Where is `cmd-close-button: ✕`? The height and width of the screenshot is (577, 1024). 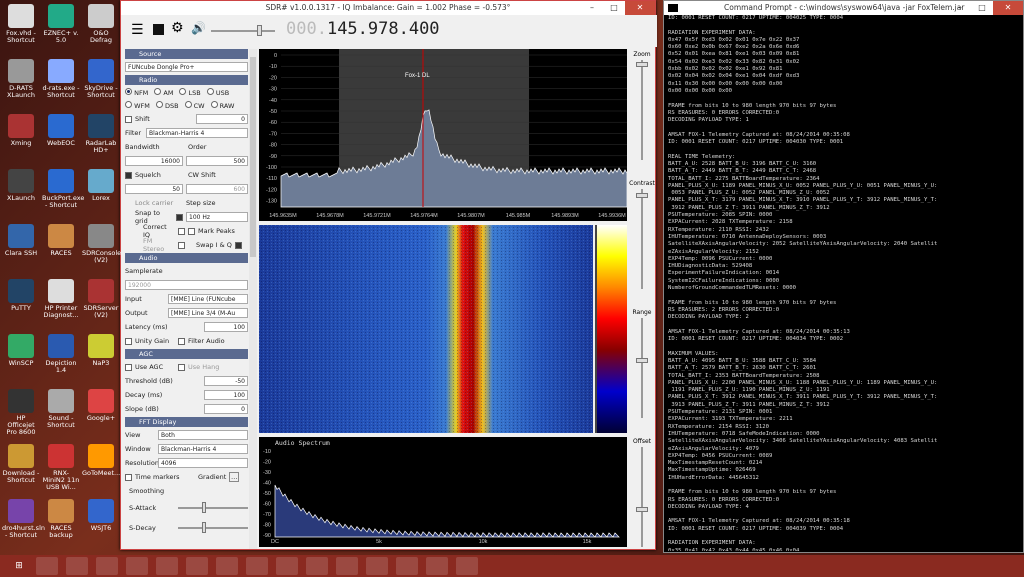
cmd-close-button: ✕ is located at coordinates (1008, 8).